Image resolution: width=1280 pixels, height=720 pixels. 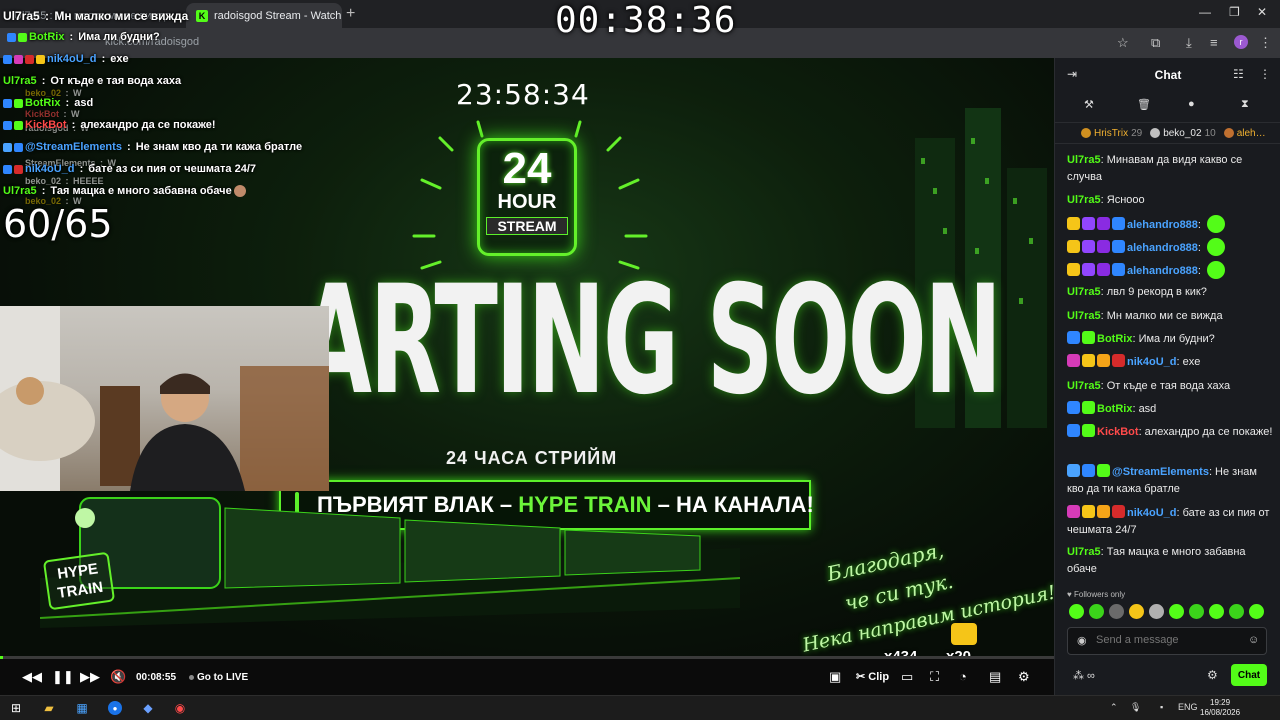 What do you see at coordinates (995, 677) in the screenshot?
I see `stats-icon: ▤` at bounding box center [995, 677].